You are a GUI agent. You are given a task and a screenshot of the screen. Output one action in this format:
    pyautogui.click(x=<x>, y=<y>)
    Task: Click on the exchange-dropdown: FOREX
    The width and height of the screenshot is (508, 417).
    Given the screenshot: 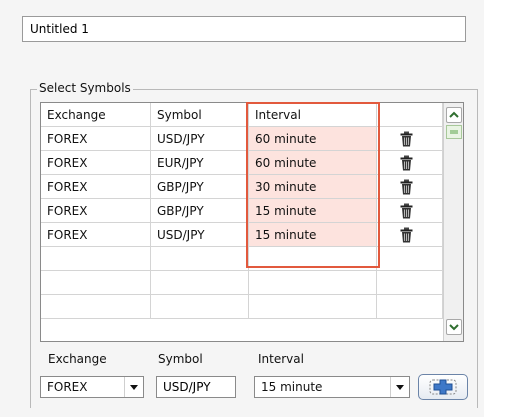 What is the action you would take?
    pyautogui.click(x=92, y=387)
    